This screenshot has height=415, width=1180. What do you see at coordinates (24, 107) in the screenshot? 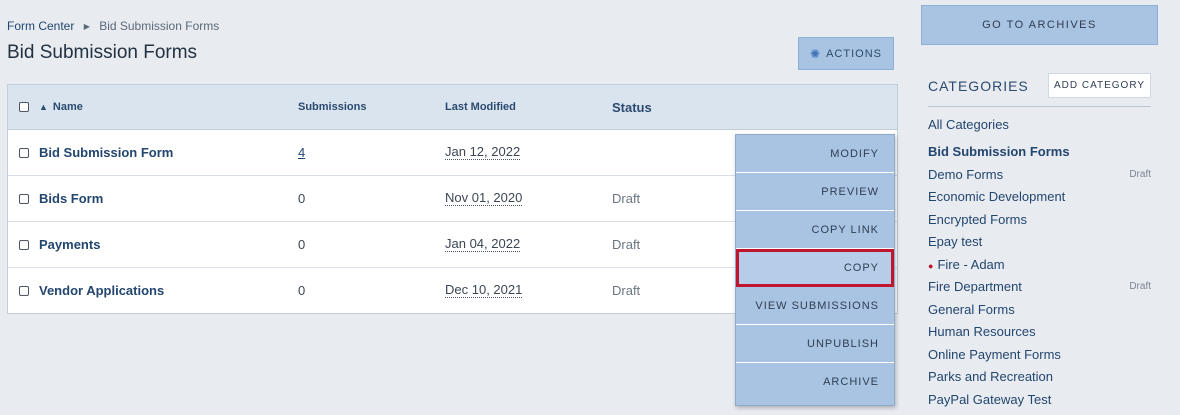
I see `select-all-checkbox` at bounding box center [24, 107].